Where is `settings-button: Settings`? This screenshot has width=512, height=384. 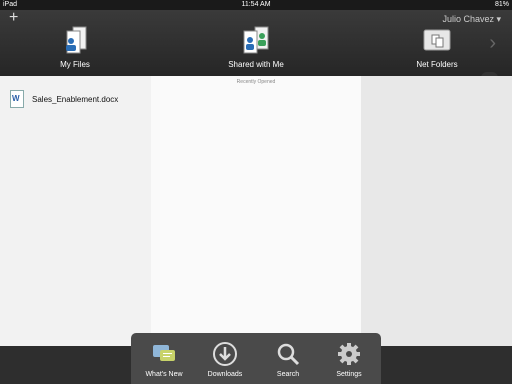
settings-button: Settings is located at coordinates (349, 359).